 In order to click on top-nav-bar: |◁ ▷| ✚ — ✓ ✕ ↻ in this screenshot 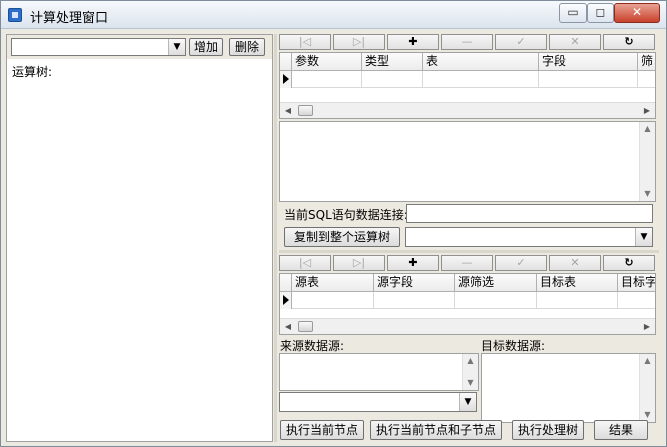, I will do `click(469, 42)`.